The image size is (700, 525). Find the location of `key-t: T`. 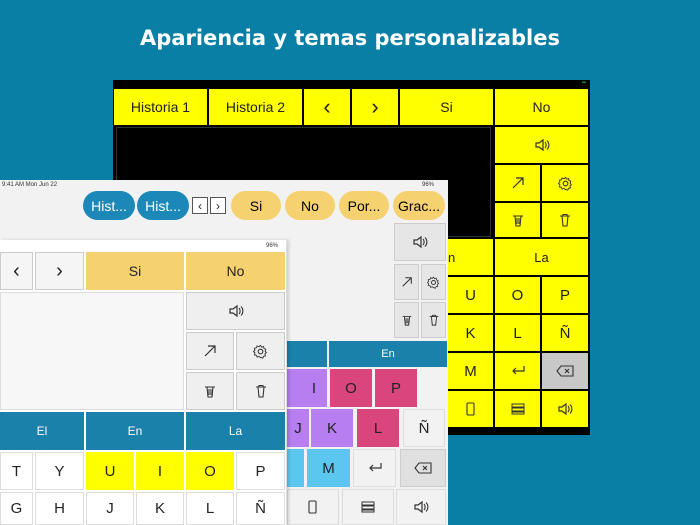

key-t: T is located at coordinates (16, 471).